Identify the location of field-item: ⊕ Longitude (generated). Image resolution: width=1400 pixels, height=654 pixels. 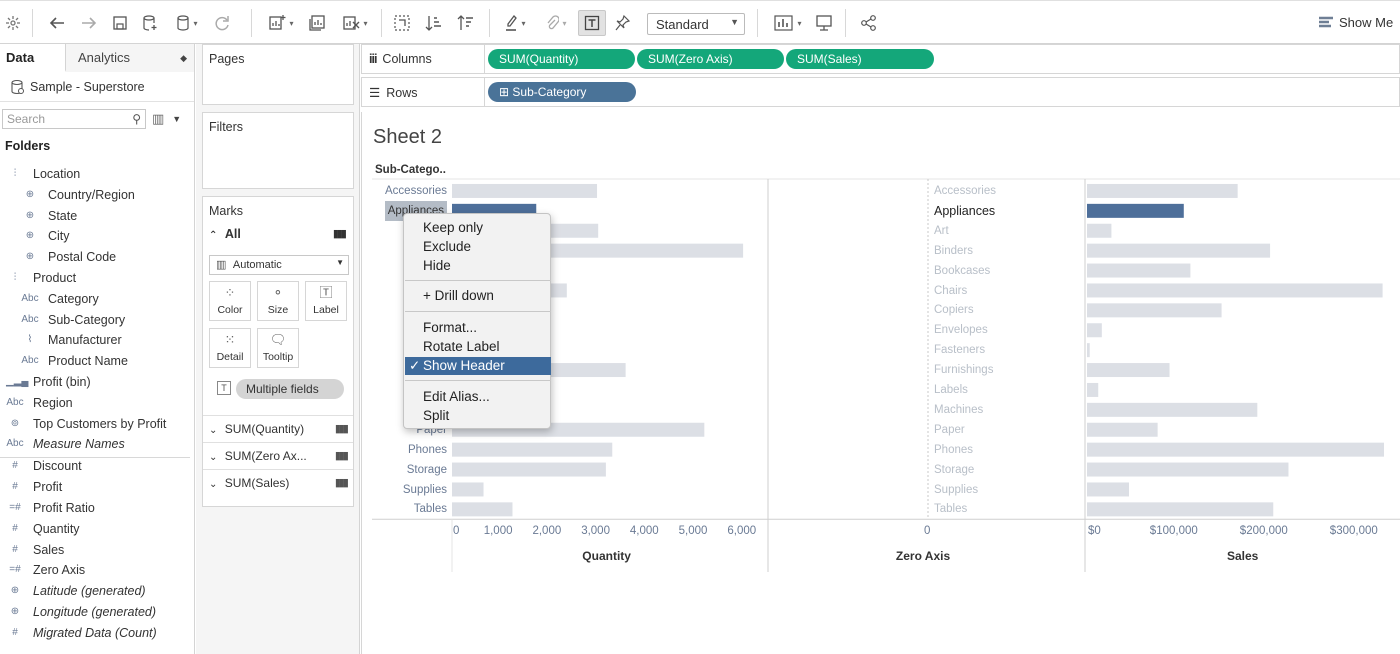
(95, 612).